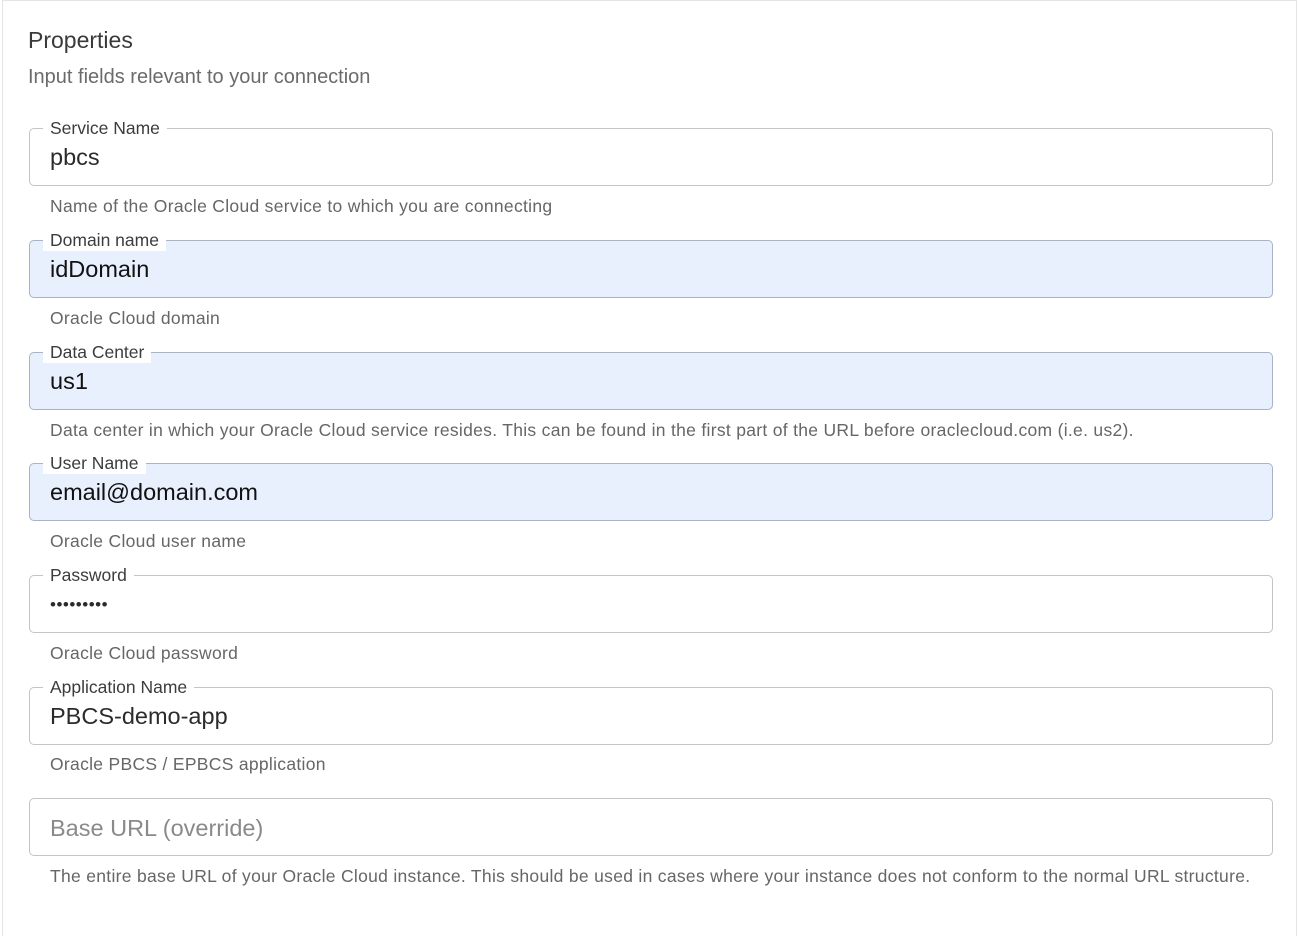  Describe the element at coordinates (79, 605) in the screenshot. I see `password-value: •••••••••` at that location.